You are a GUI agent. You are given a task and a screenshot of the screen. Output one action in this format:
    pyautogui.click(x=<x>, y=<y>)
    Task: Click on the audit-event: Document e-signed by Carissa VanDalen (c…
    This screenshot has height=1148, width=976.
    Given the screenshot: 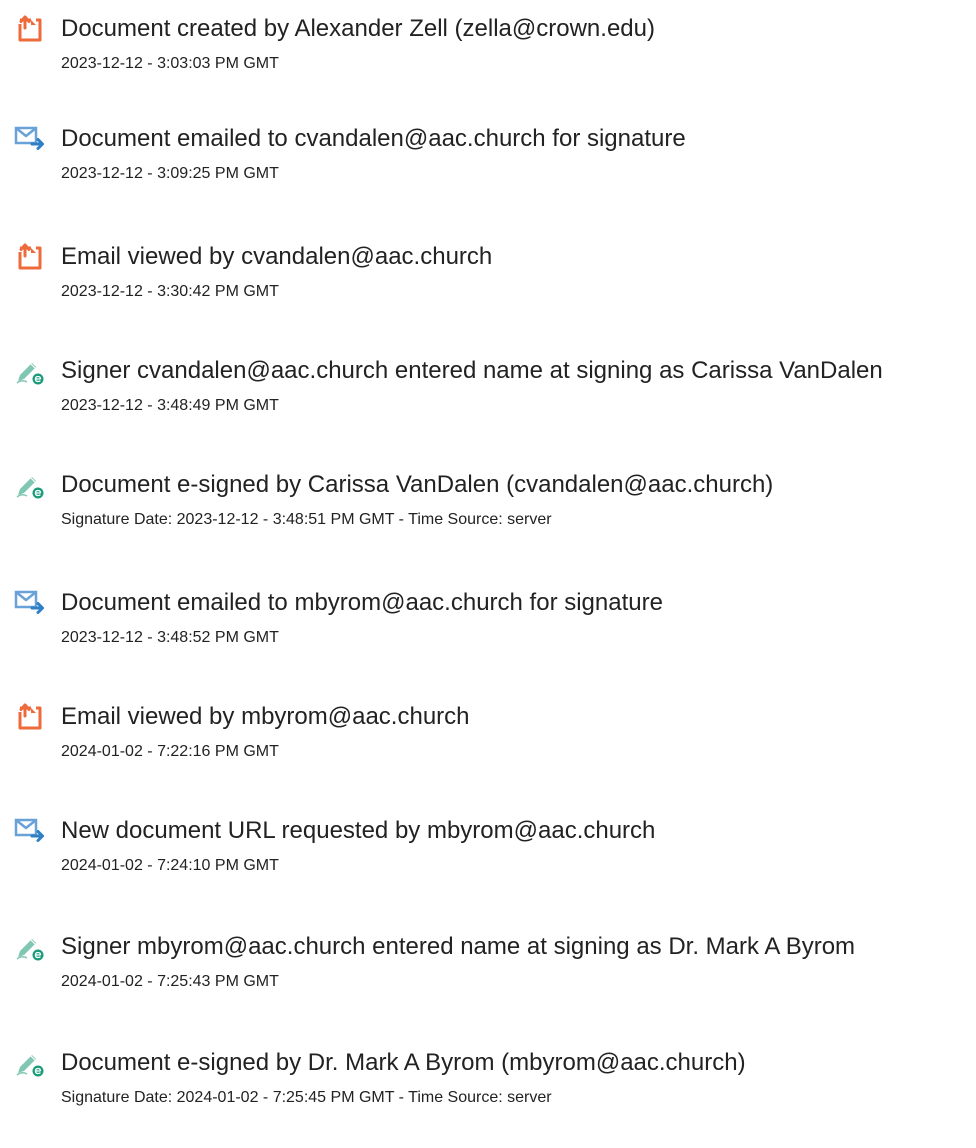 What is the action you would take?
    pyautogui.click(x=488, y=520)
    